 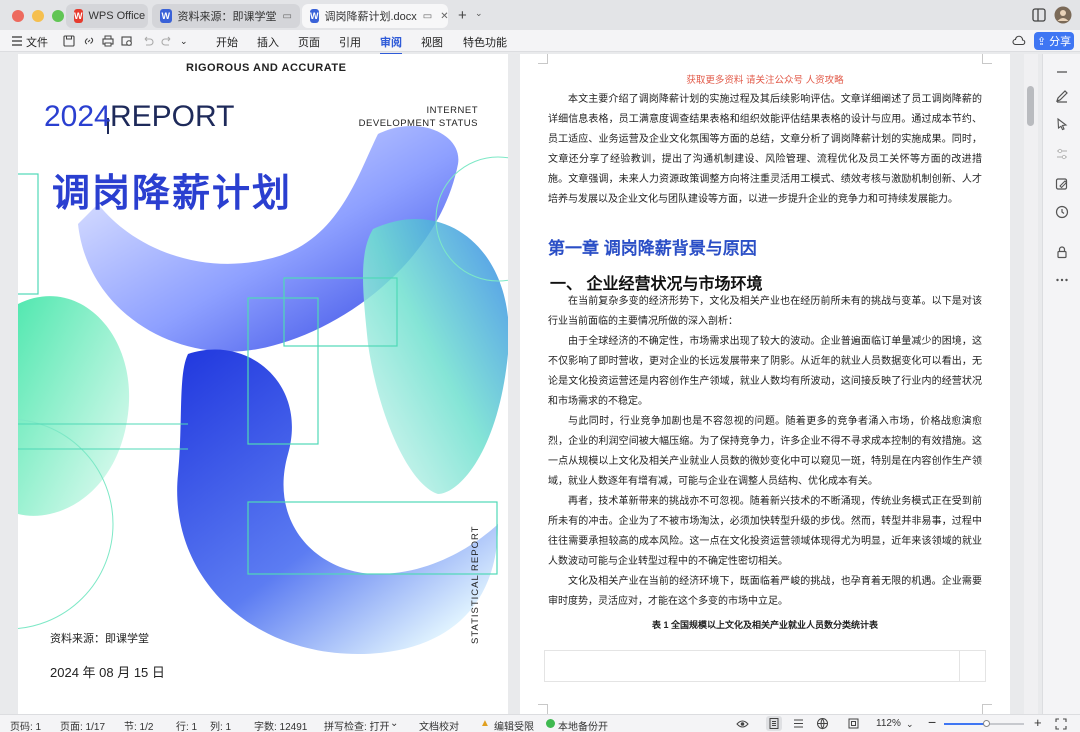 I want to click on link-icon, so click(x=89, y=41).